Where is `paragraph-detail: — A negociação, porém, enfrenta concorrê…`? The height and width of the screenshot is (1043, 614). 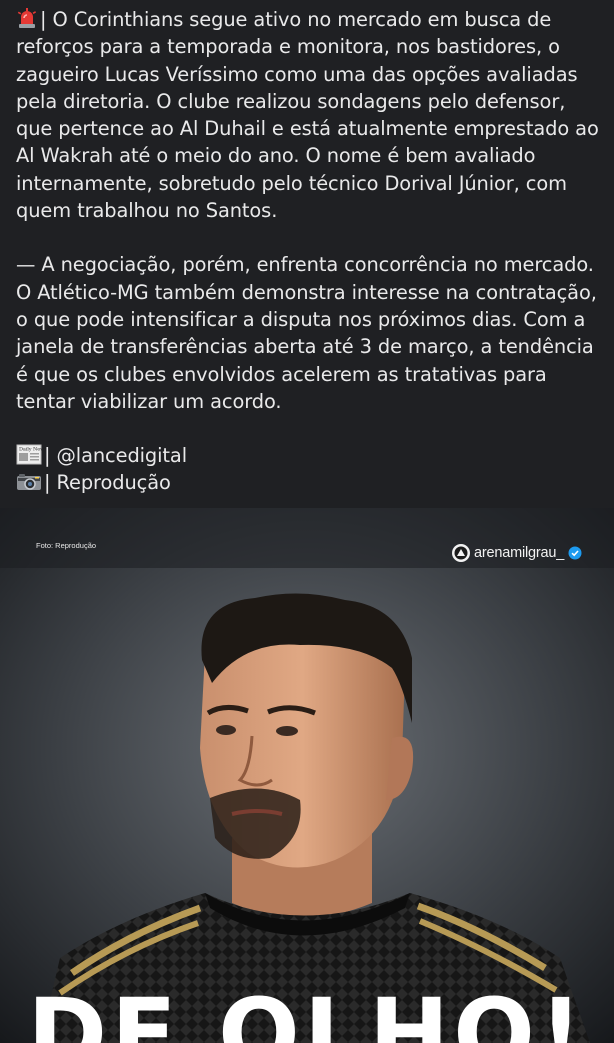 paragraph-detail: — A negociação, porém, enfrenta concorrê… is located at coordinates (306, 333).